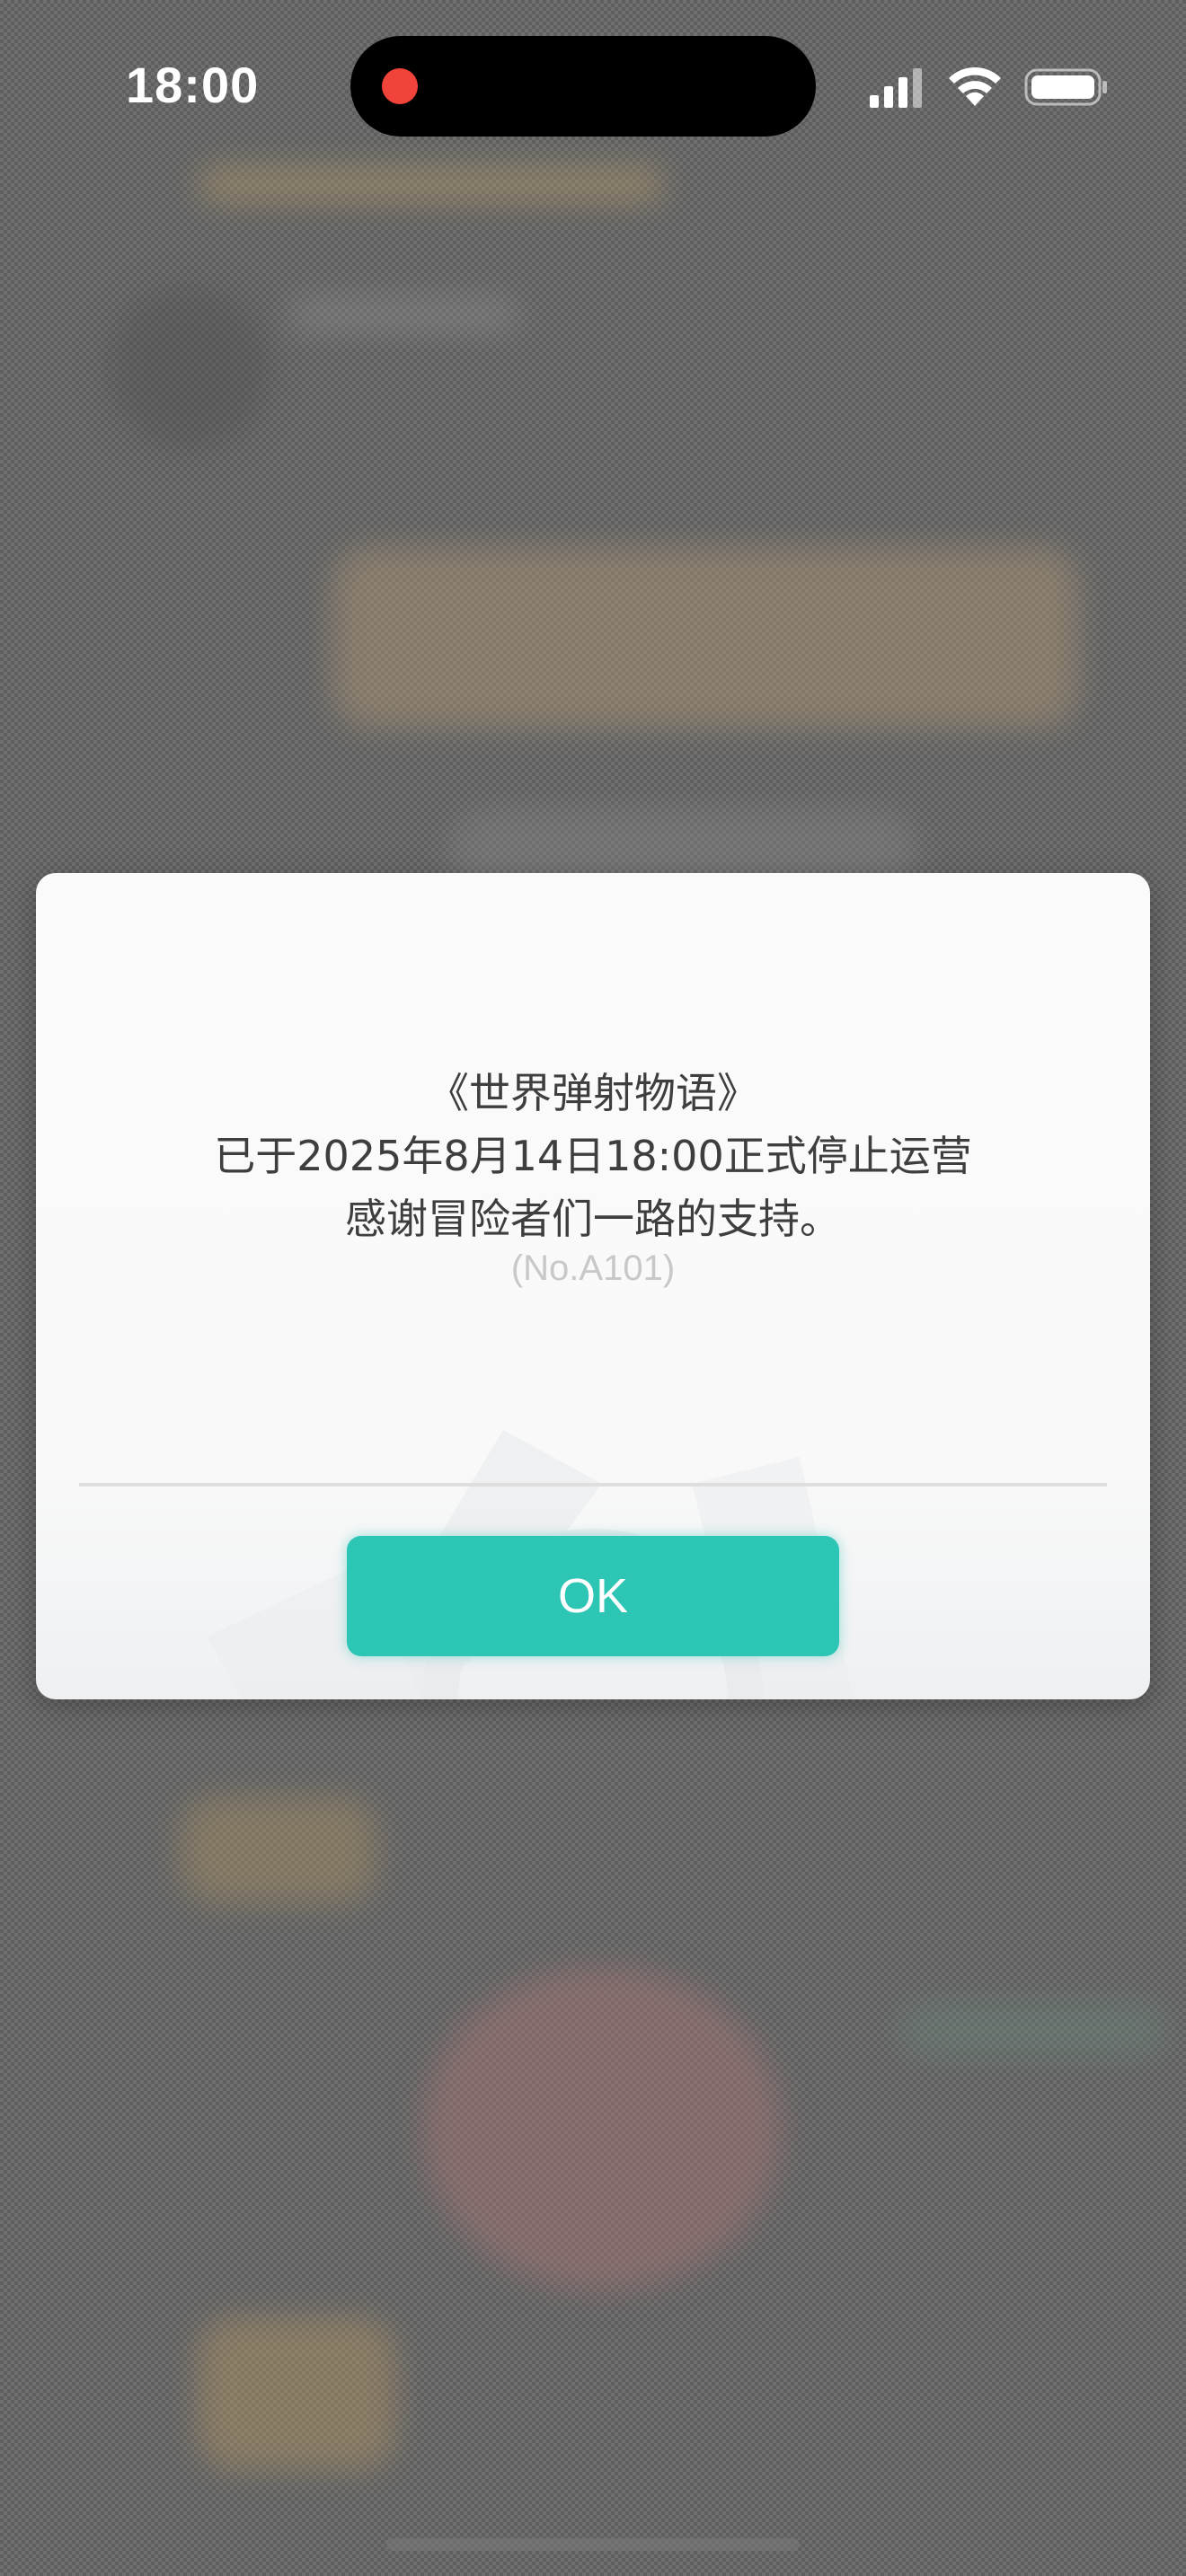 The width and height of the screenshot is (1186, 2576). Describe the element at coordinates (593, 1093) in the screenshot. I see `message-line-title: 《世界弹射物语》` at that location.